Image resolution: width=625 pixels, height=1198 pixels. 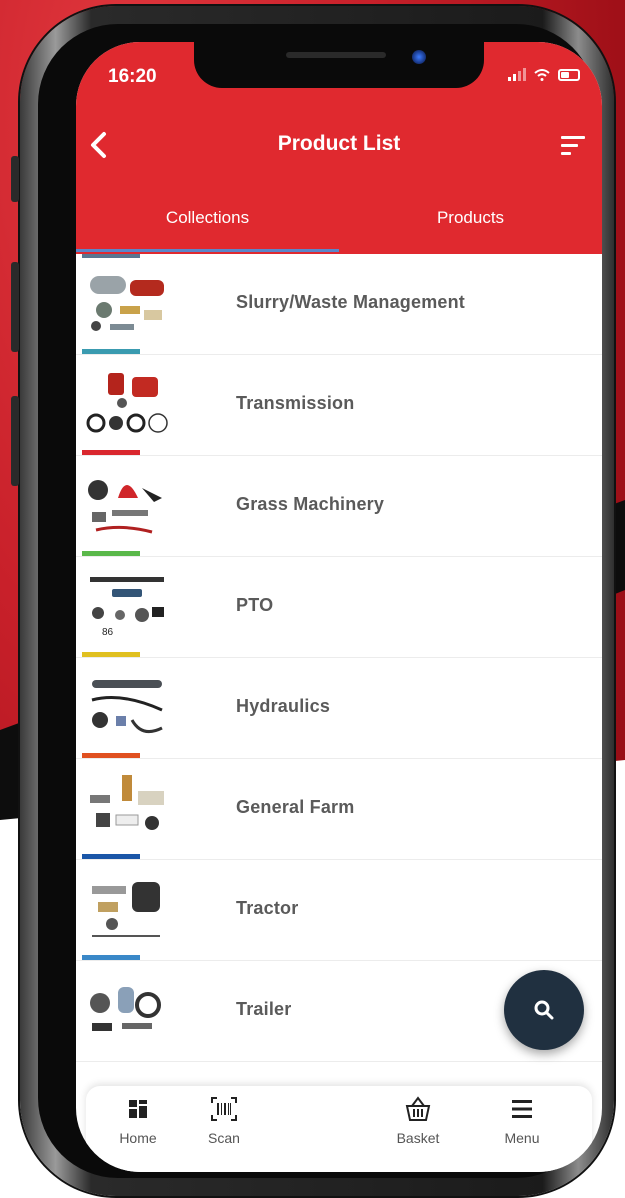 I want to click on hamburger-menu-icon, so click(x=522, y=1109).